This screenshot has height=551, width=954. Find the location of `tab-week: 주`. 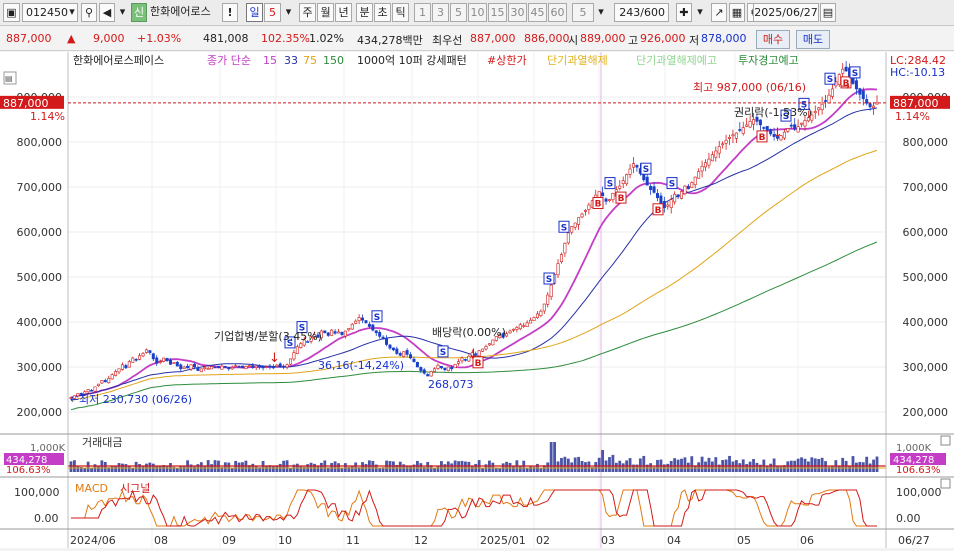

tab-week: 주 is located at coordinates (307, 12).